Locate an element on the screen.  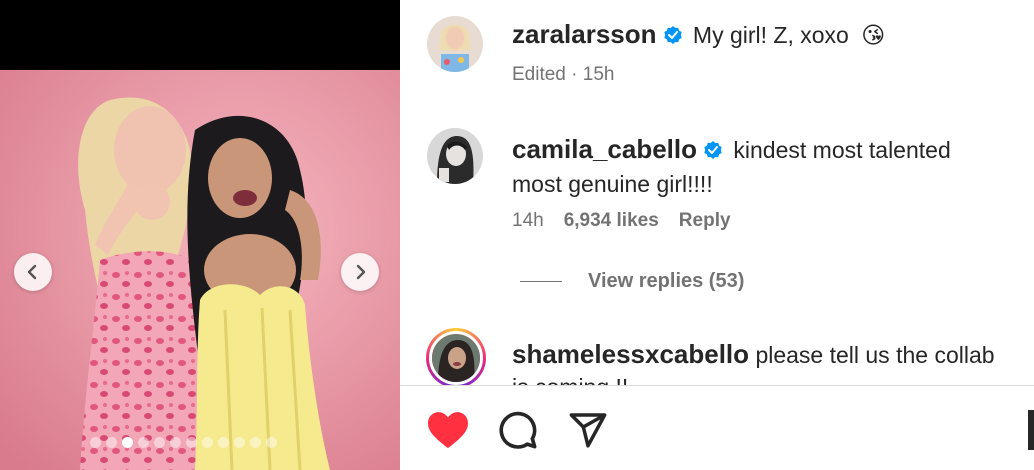
avatar-shamelessxcabello is located at coordinates (456, 356).